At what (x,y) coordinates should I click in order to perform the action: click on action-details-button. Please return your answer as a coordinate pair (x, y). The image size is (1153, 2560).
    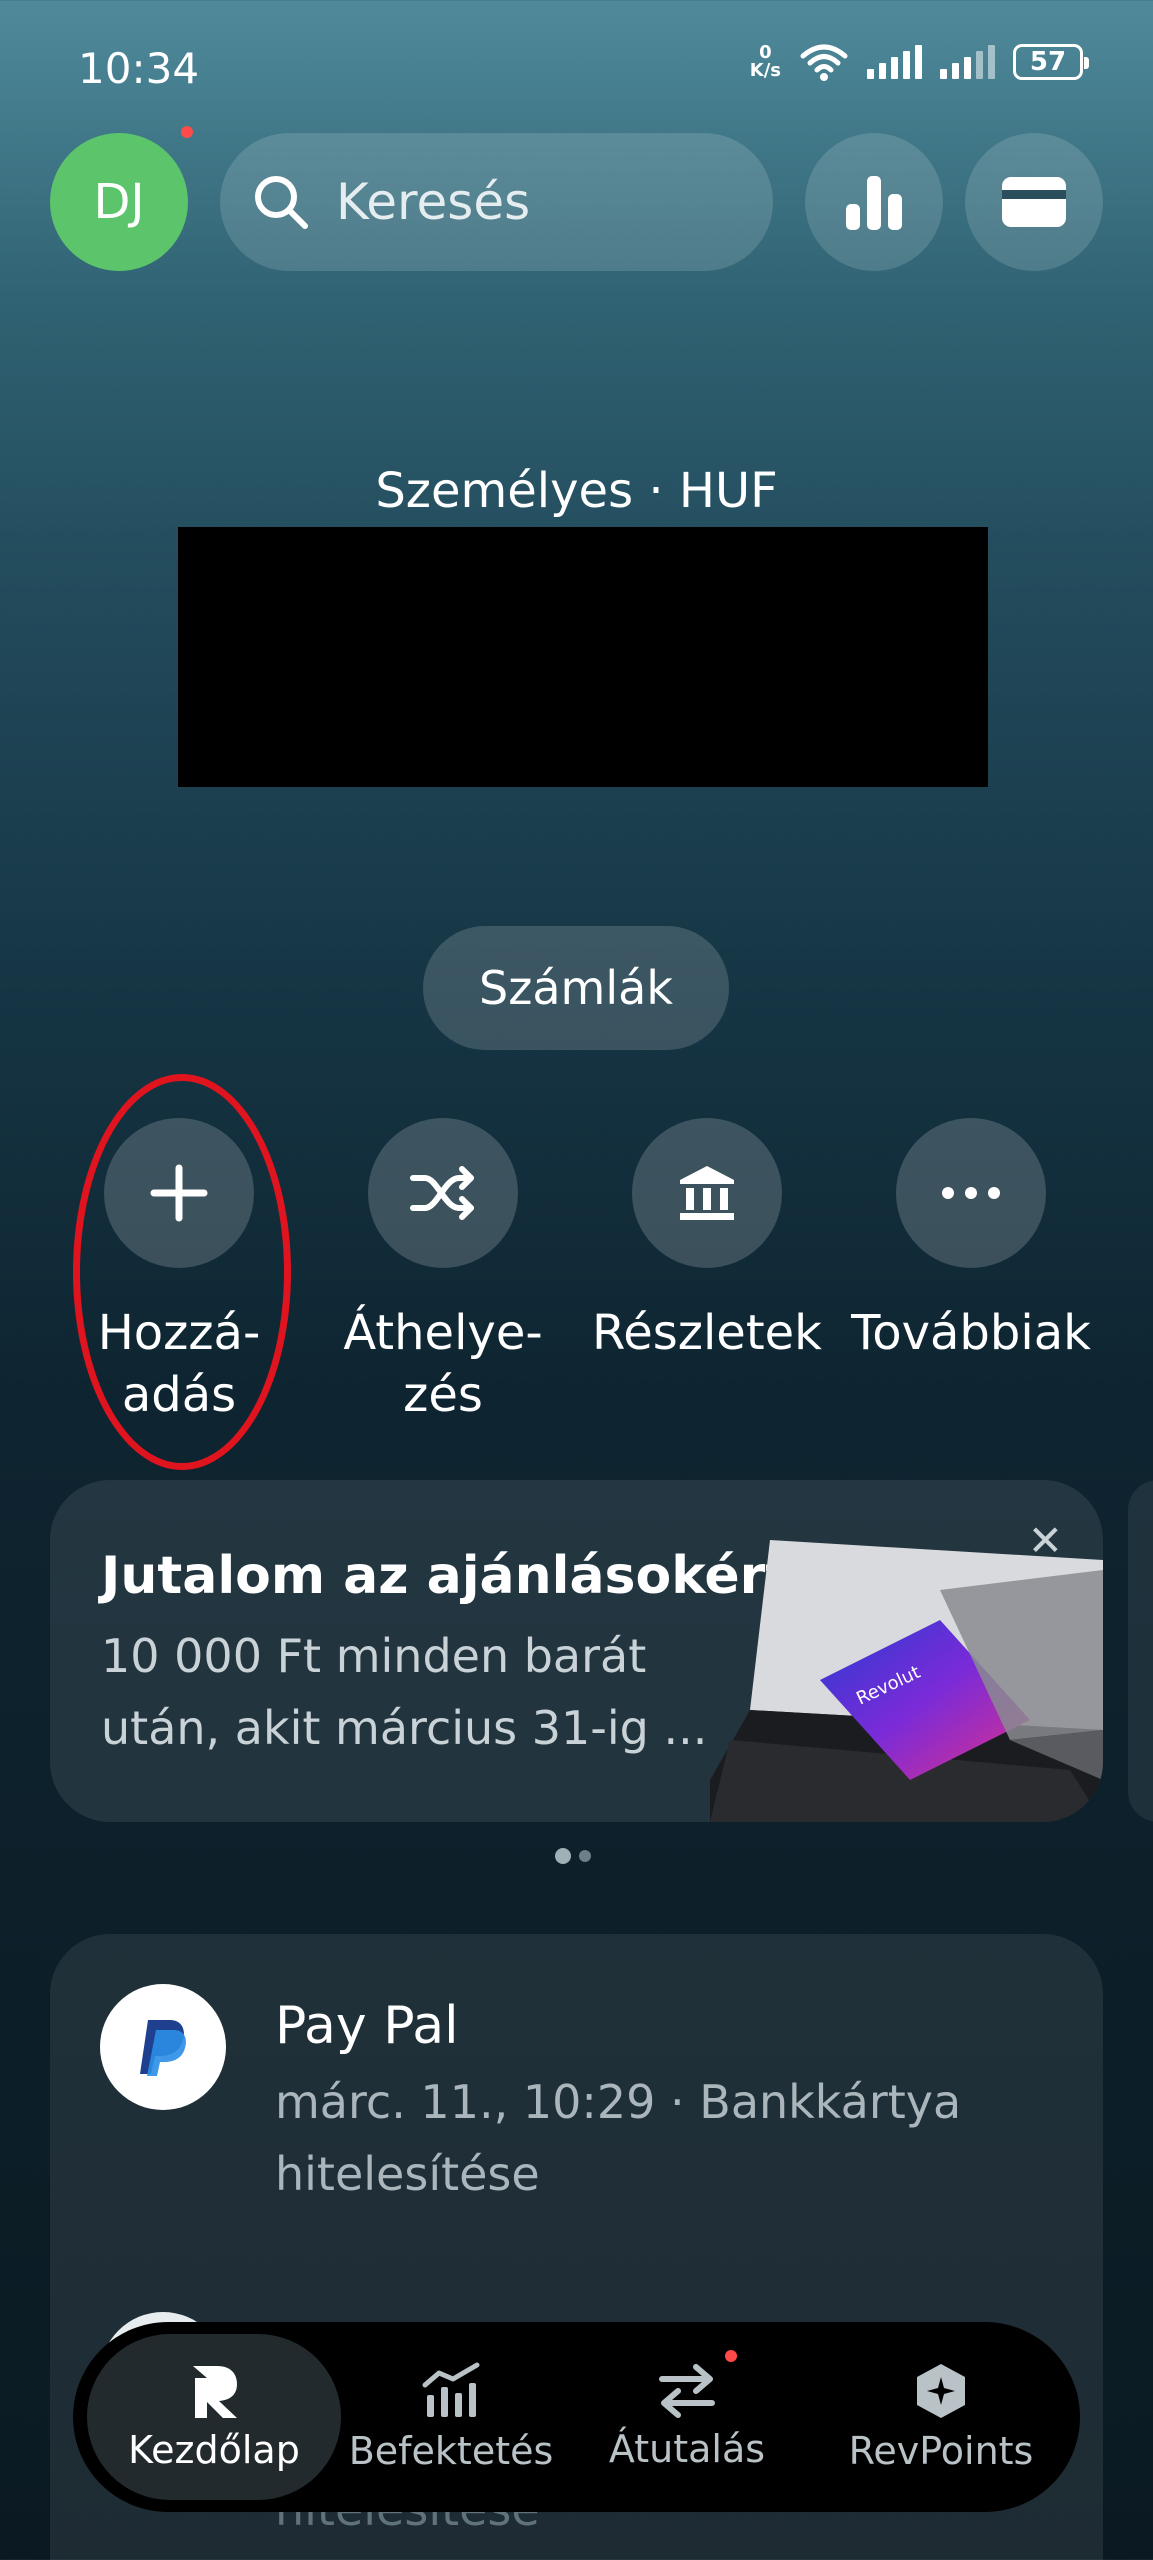
    Looking at the image, I should click on (707, 1193).